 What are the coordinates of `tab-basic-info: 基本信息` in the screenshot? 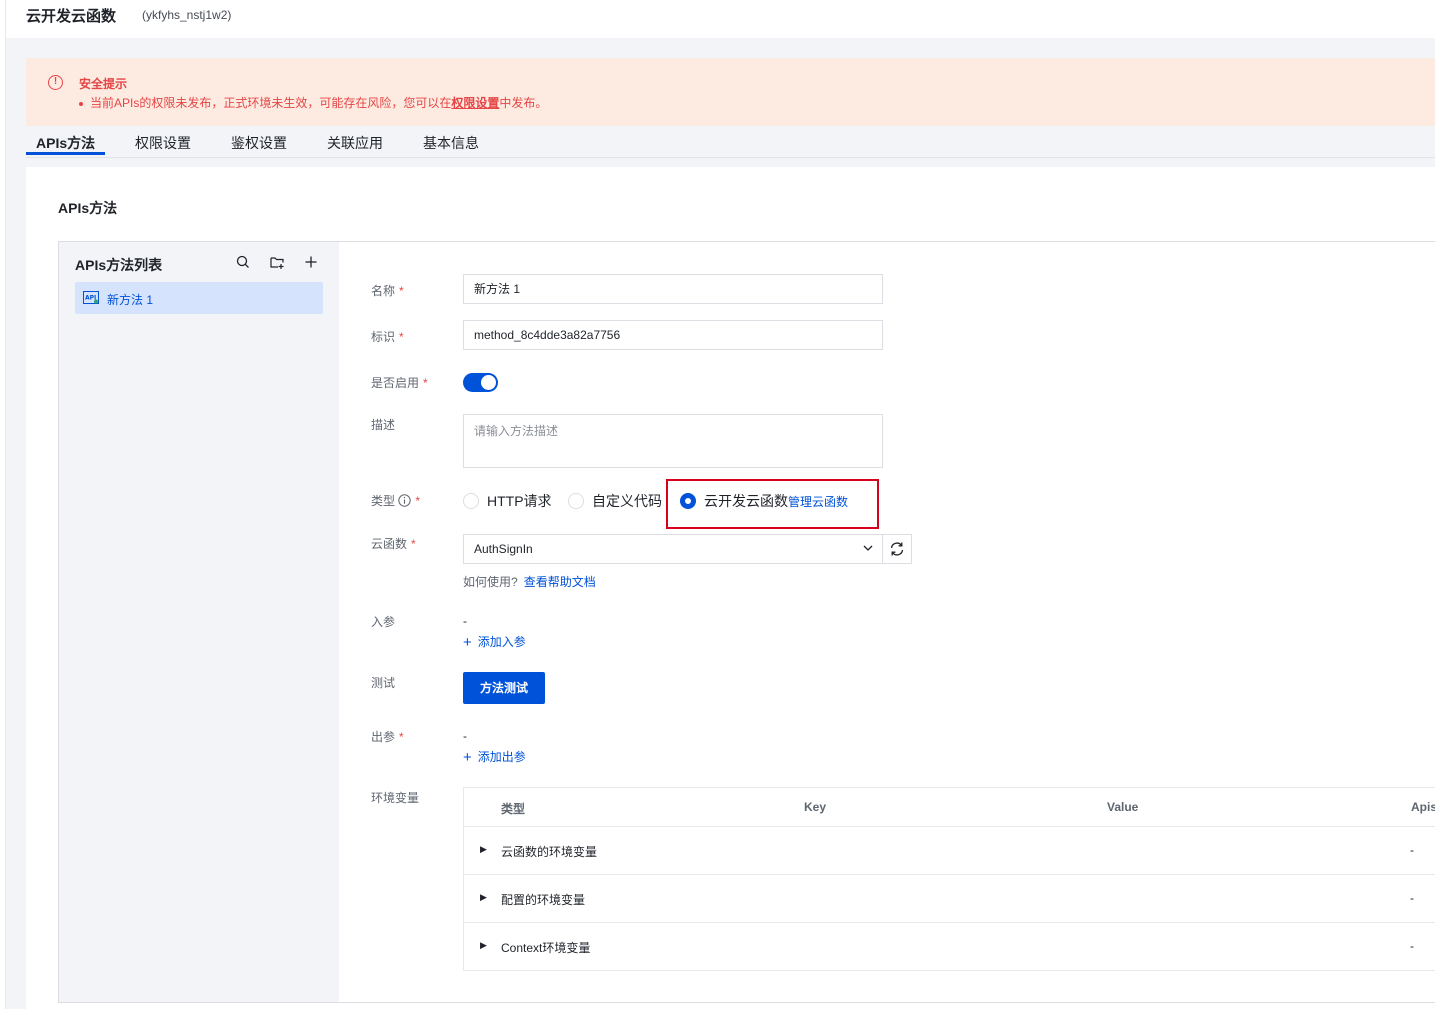 It's located at (451, 143).